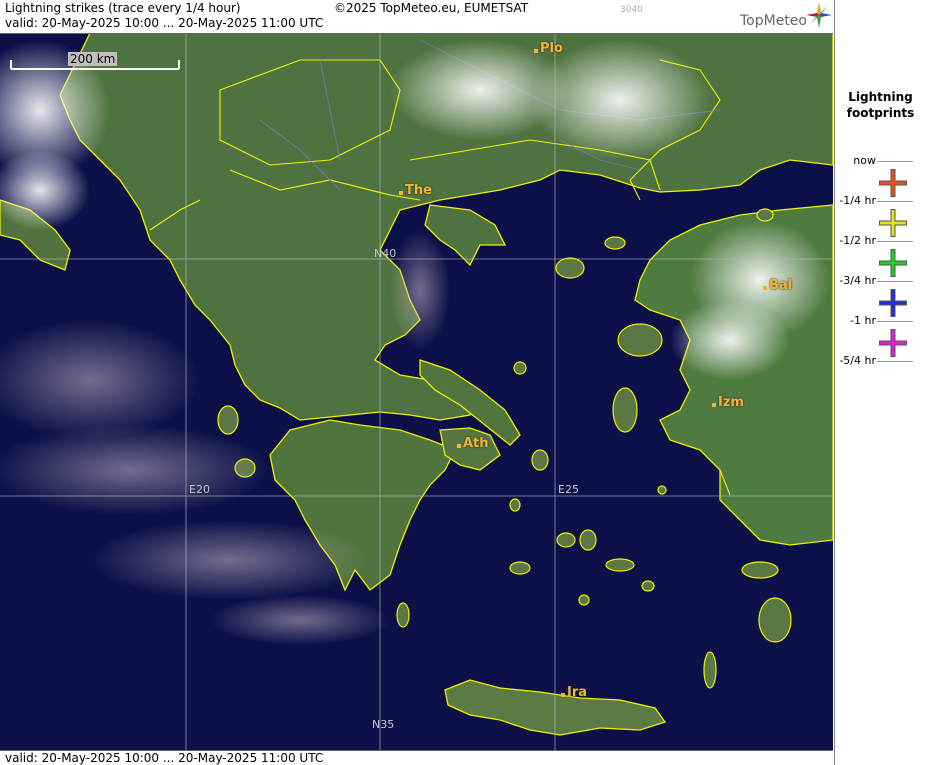  I want to click on compass-star-icon, so click(819, 15).